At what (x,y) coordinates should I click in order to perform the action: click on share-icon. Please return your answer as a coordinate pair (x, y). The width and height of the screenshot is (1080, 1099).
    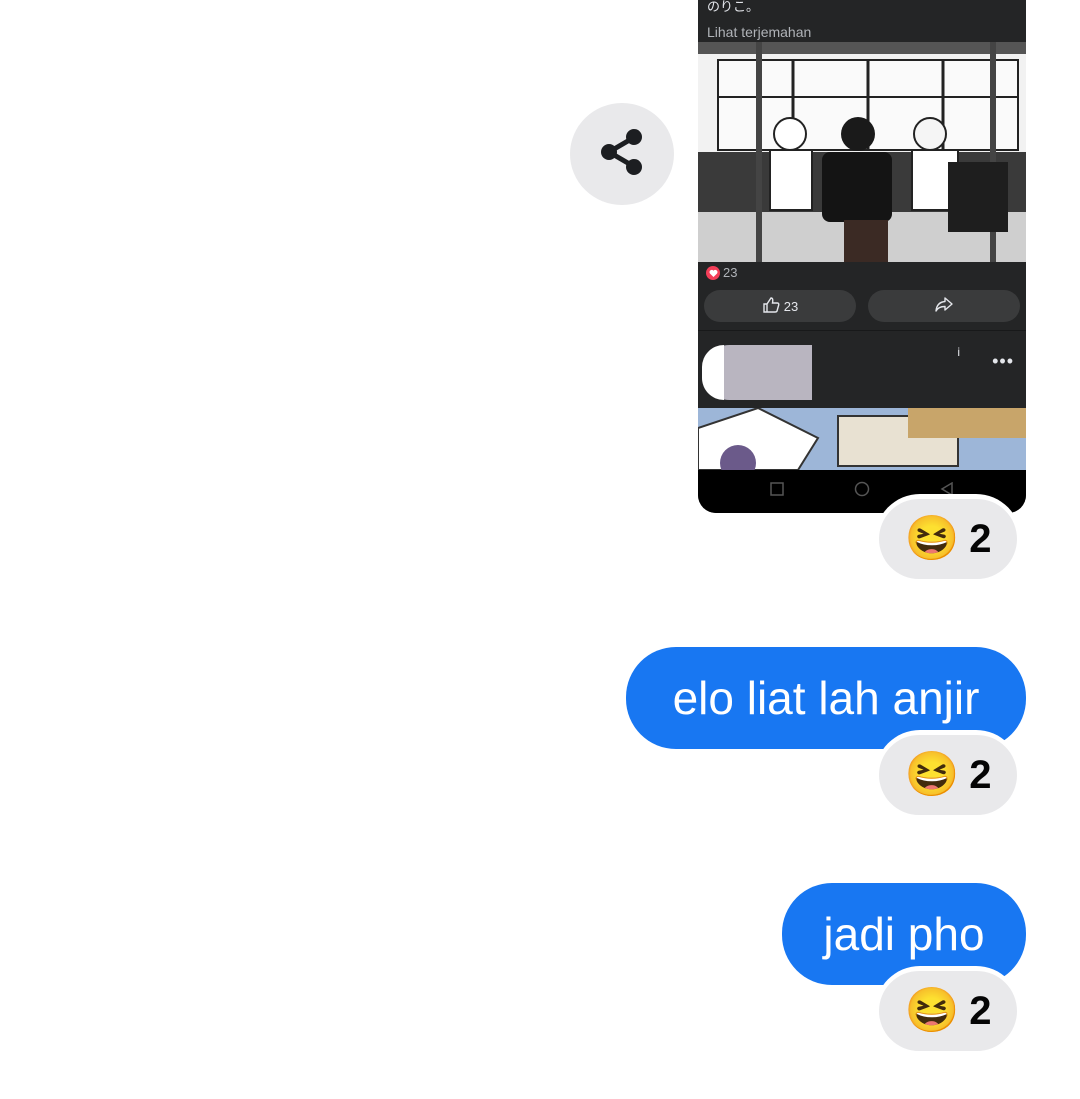
    Looking at the image, I should click on (622, 154).